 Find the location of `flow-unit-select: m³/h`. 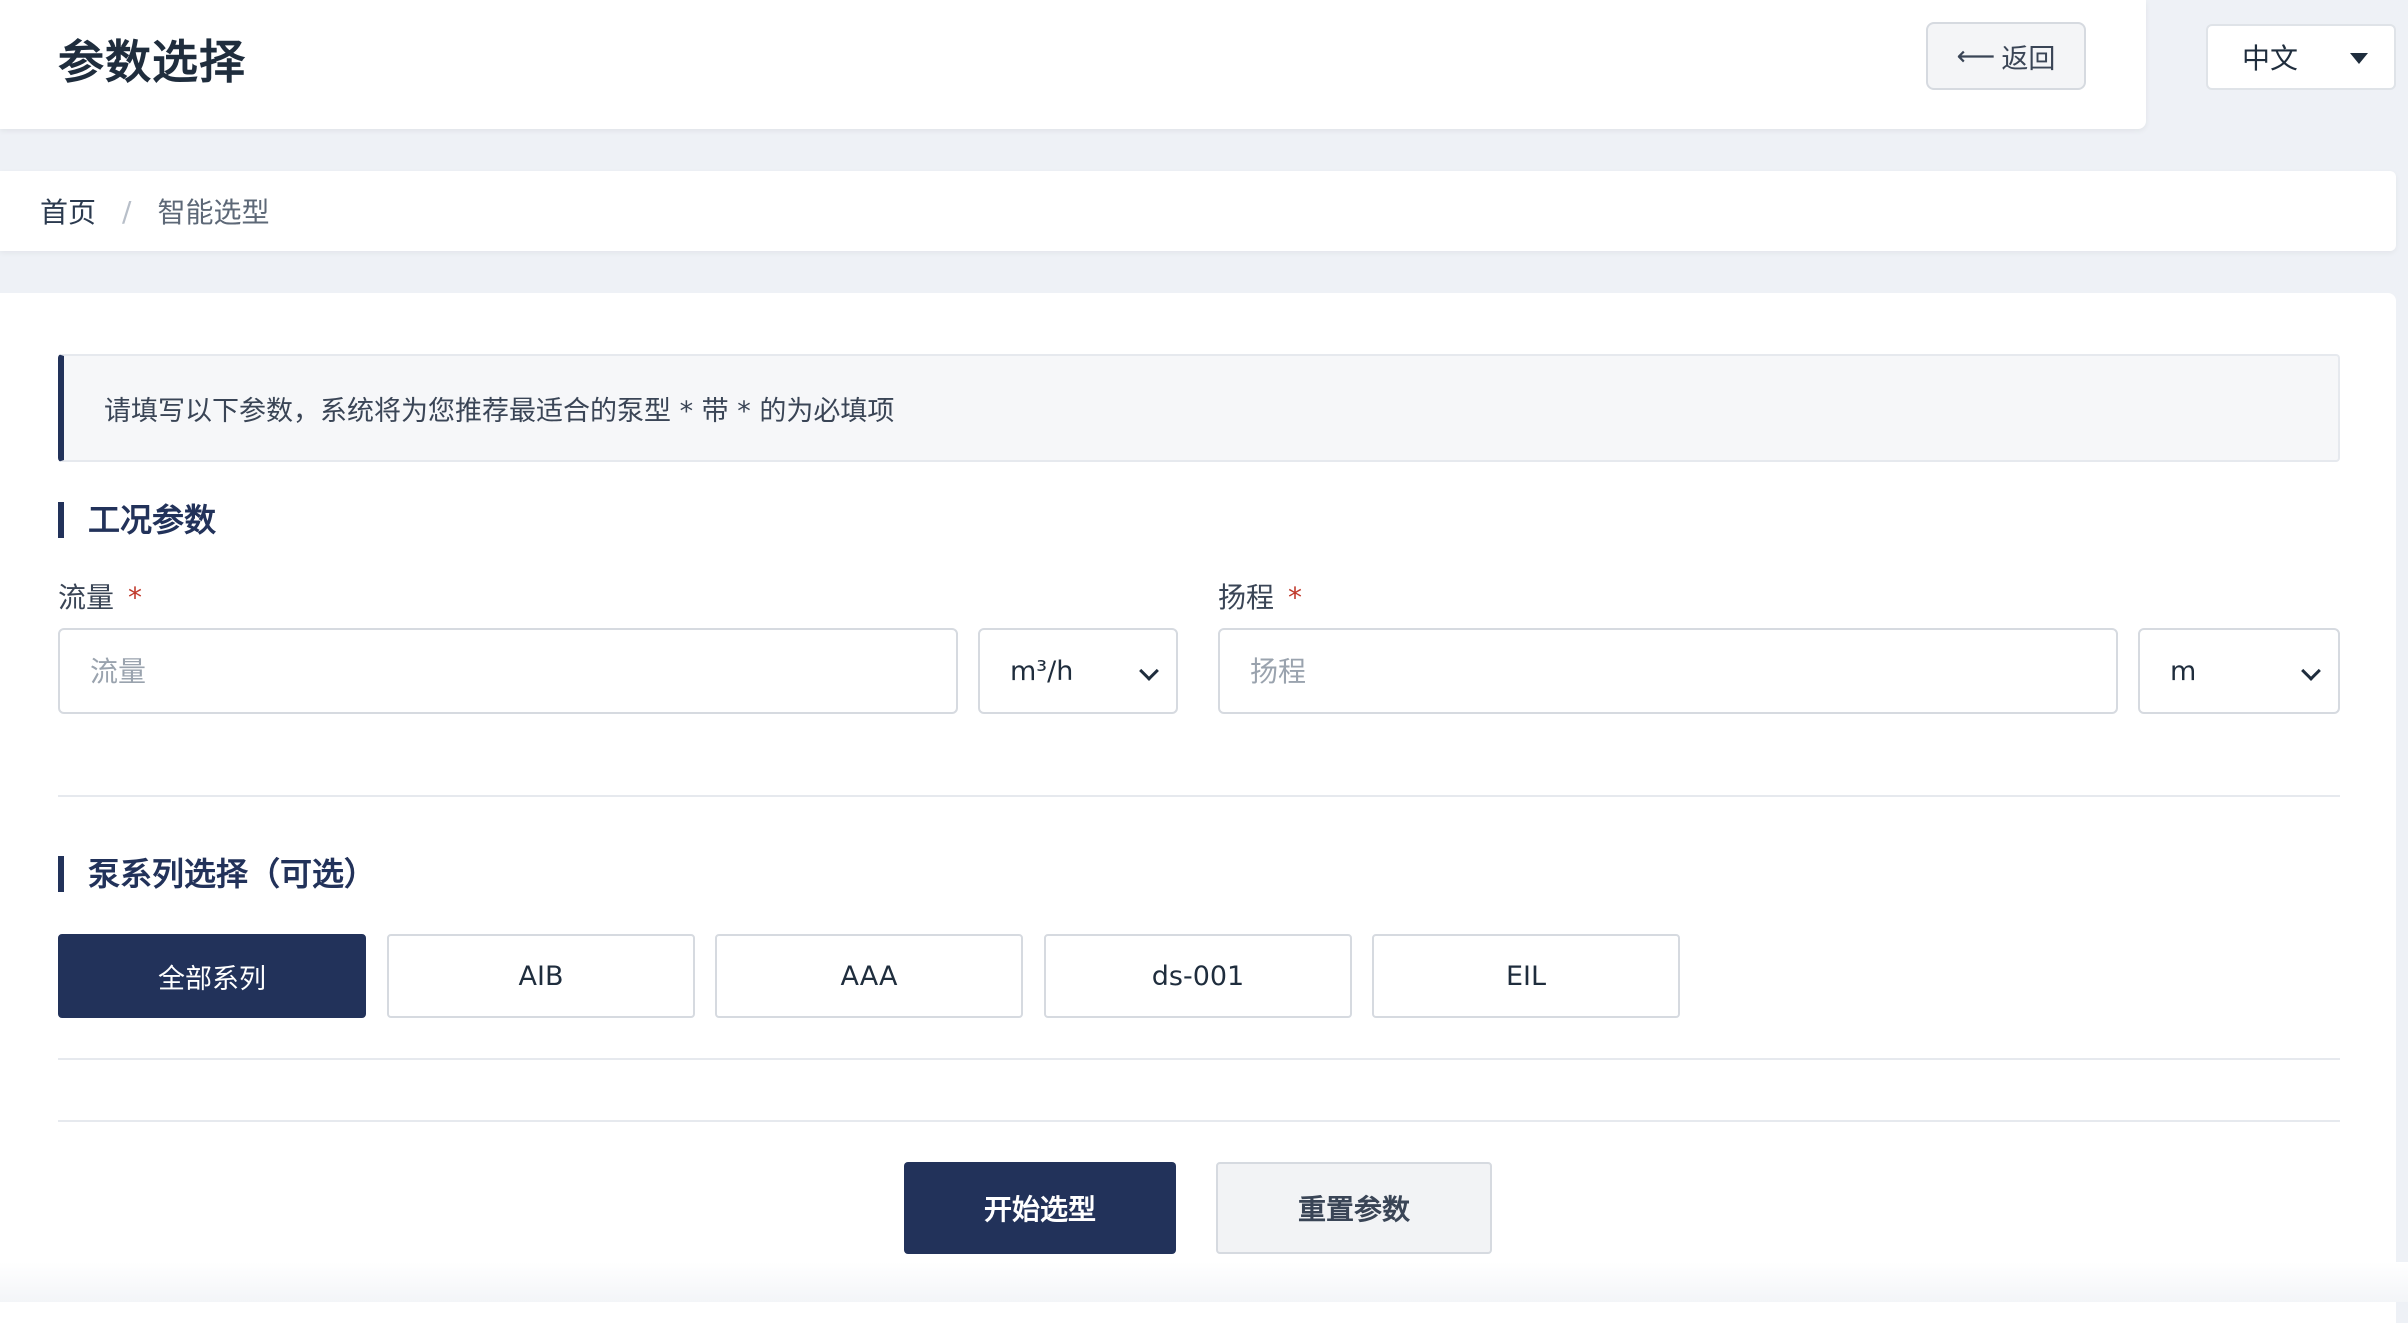

flow-unit-select: m³/h is located at coordinates (1078, 671).